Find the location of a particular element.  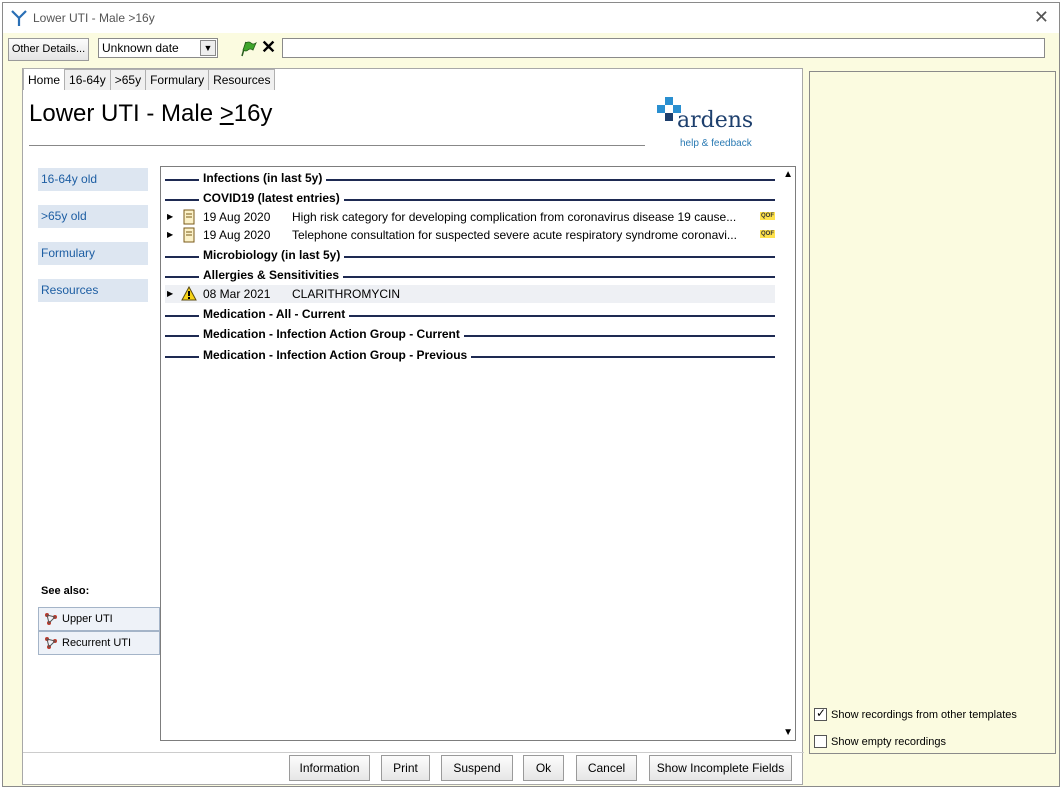

scroll-up-icon: ▲ is located at coordinates (788, 174).